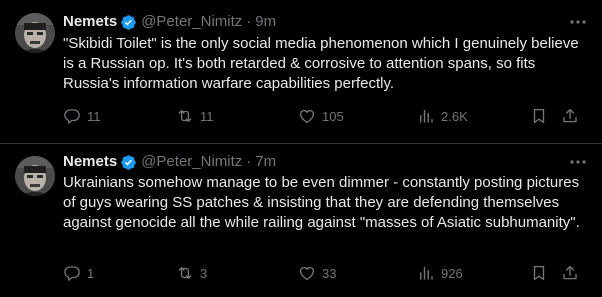 This screenshot has height=297, width=602. Describe the element at coordinates (329, 273) in the screenshot. I see `like-count: 33` at that location.